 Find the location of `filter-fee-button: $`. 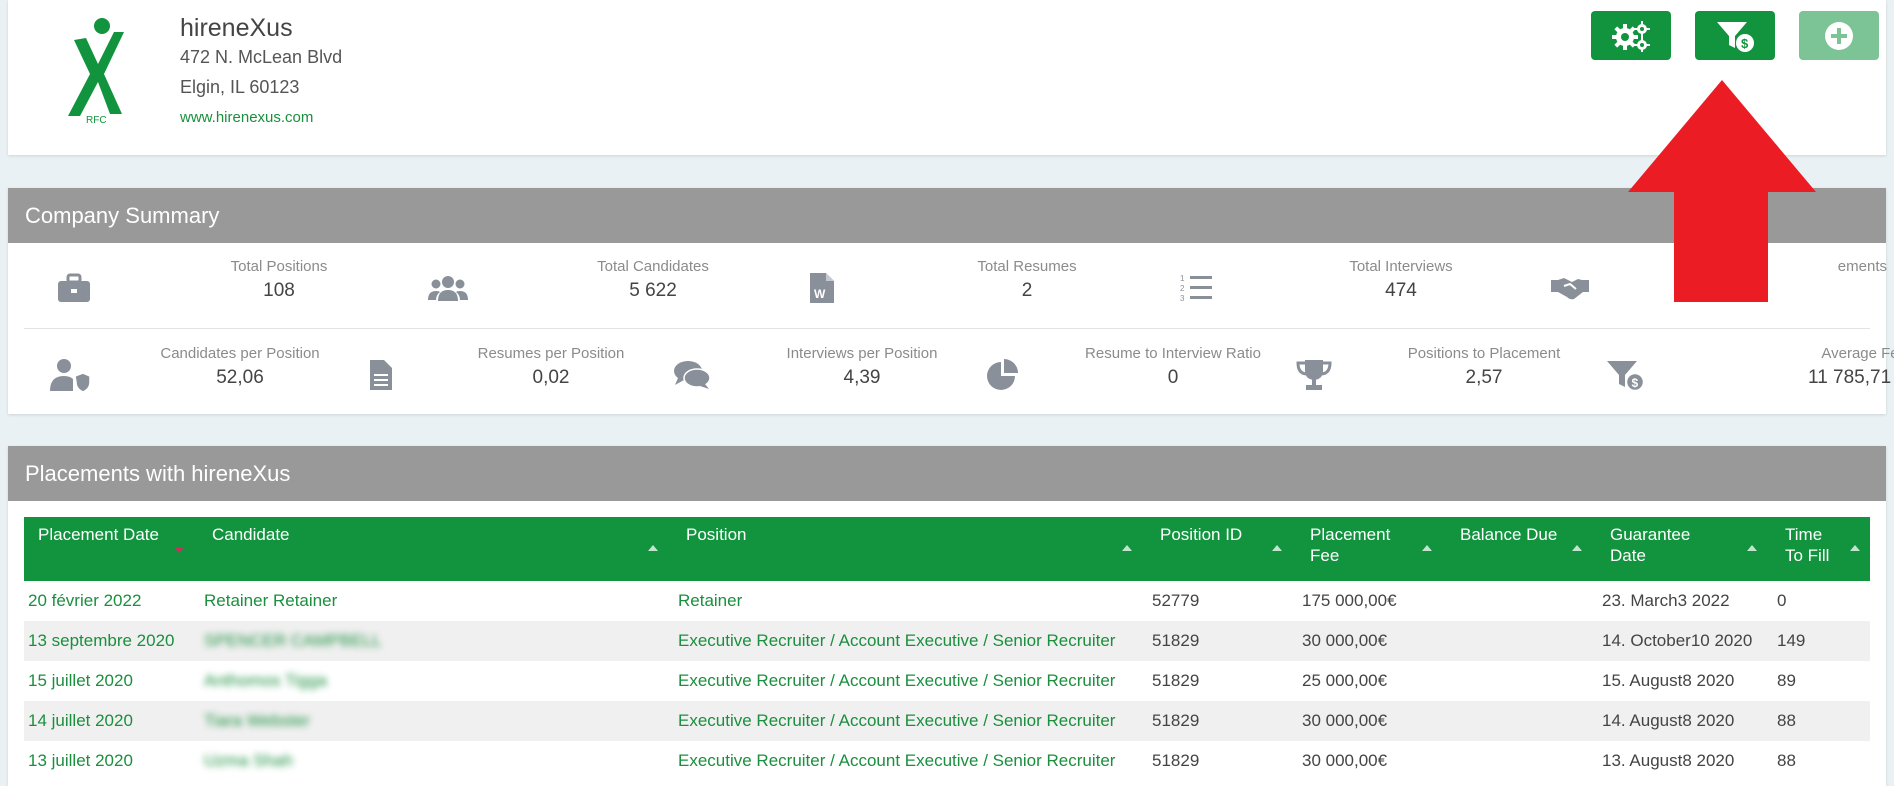

filter-fee-button: $ is located at coordinates (1735, 35).